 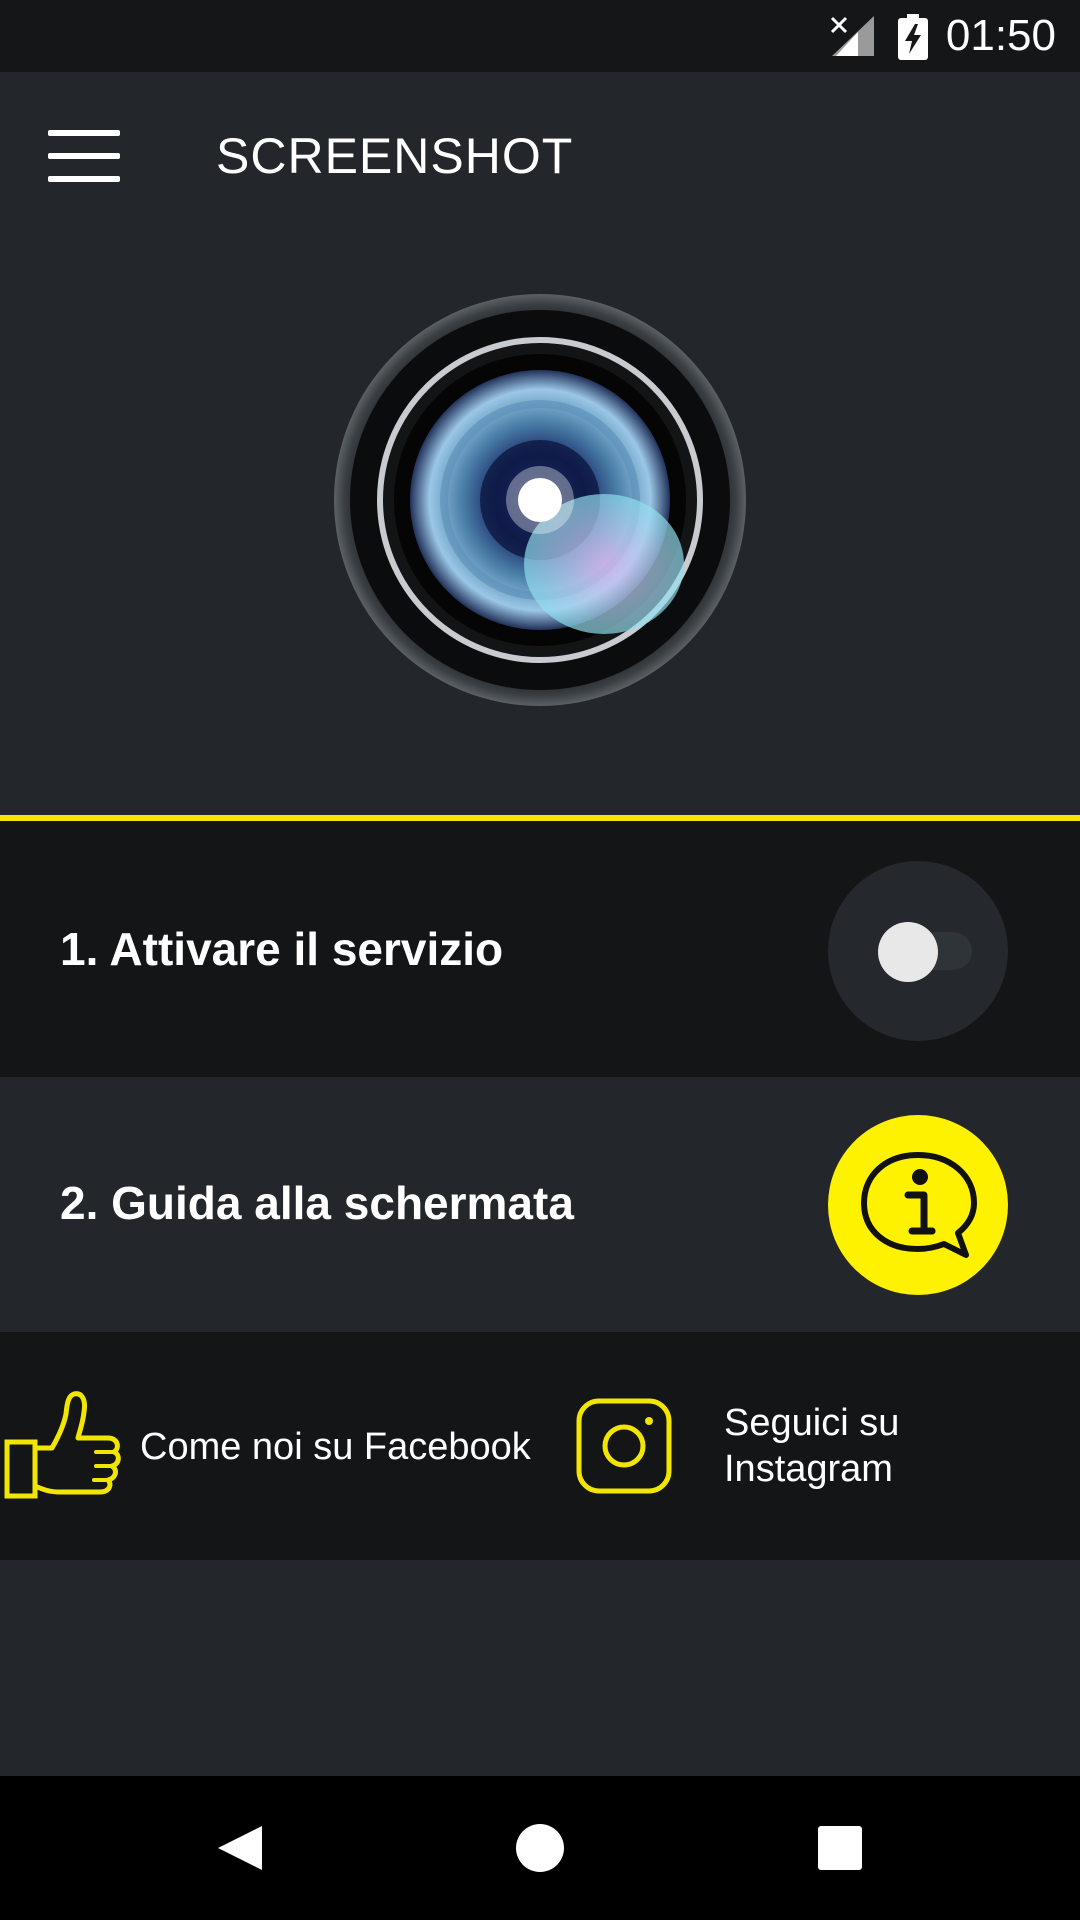 What do you see at coordinates (852, 36) in the screenshot?
I see `signal-off-icon` at bounding box center [852, 36].